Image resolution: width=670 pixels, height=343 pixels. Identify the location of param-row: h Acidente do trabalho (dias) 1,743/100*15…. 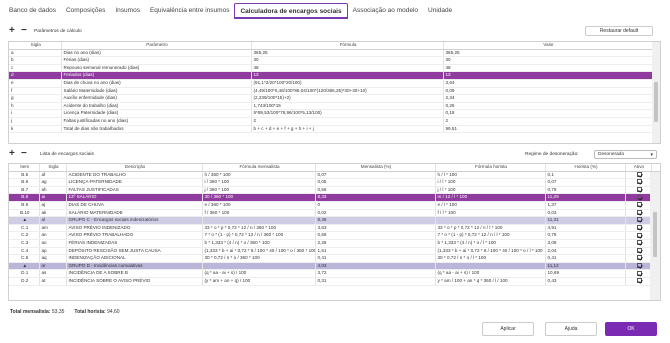
(334, 106).